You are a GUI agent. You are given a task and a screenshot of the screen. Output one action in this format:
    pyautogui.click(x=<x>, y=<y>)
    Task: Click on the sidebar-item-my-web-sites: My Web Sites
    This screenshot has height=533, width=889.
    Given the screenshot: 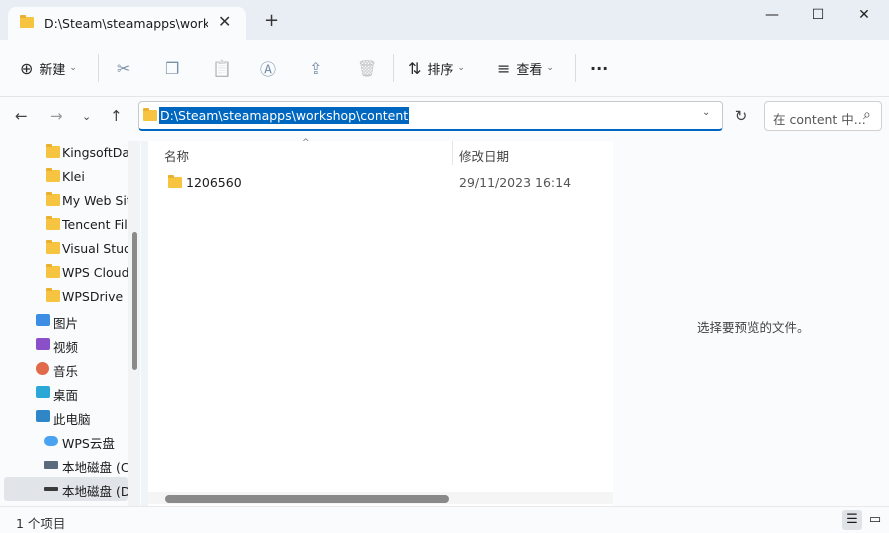 What is the action you would take?
    pyautogui.click(x=64, y=201)
    